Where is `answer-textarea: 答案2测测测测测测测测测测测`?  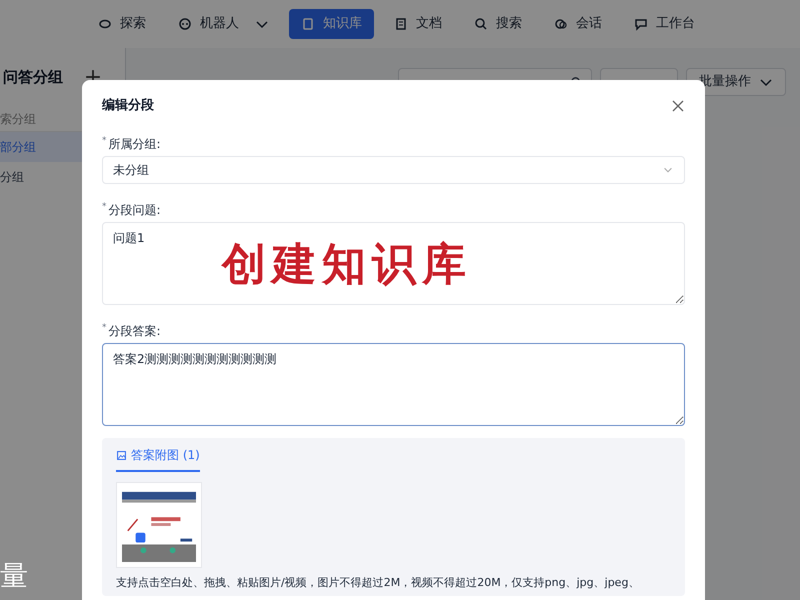 answer-textarea: 答案2测测测测测测测测测测测 is located at coordinates (393, 384).